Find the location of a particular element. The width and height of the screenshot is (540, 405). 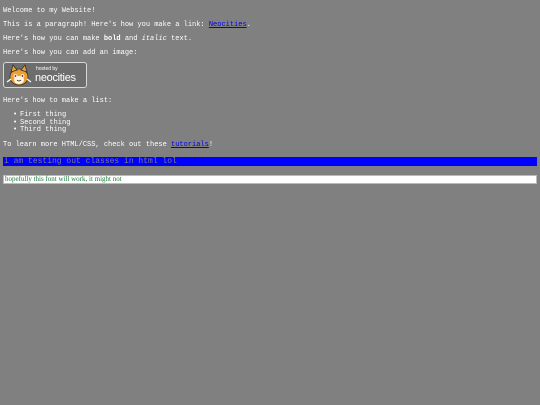

blue-class-bar: i am testing out classes in html lol is located at coordinates (270, 161).